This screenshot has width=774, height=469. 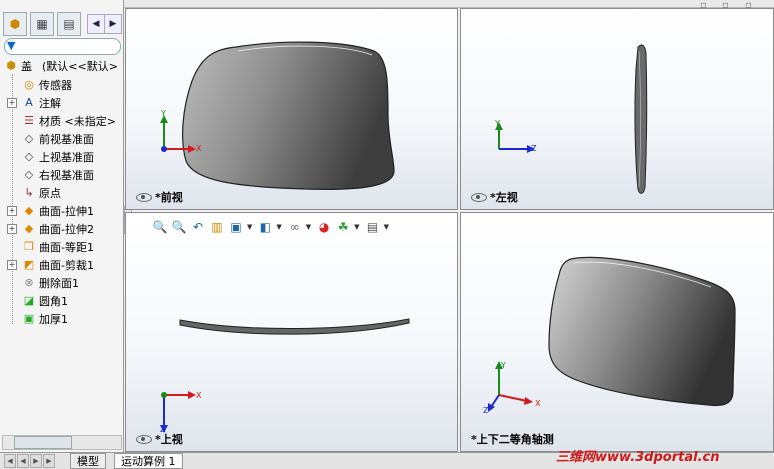 I want to click on delete-face-icon: ⊗, so click(x=29, y=282).